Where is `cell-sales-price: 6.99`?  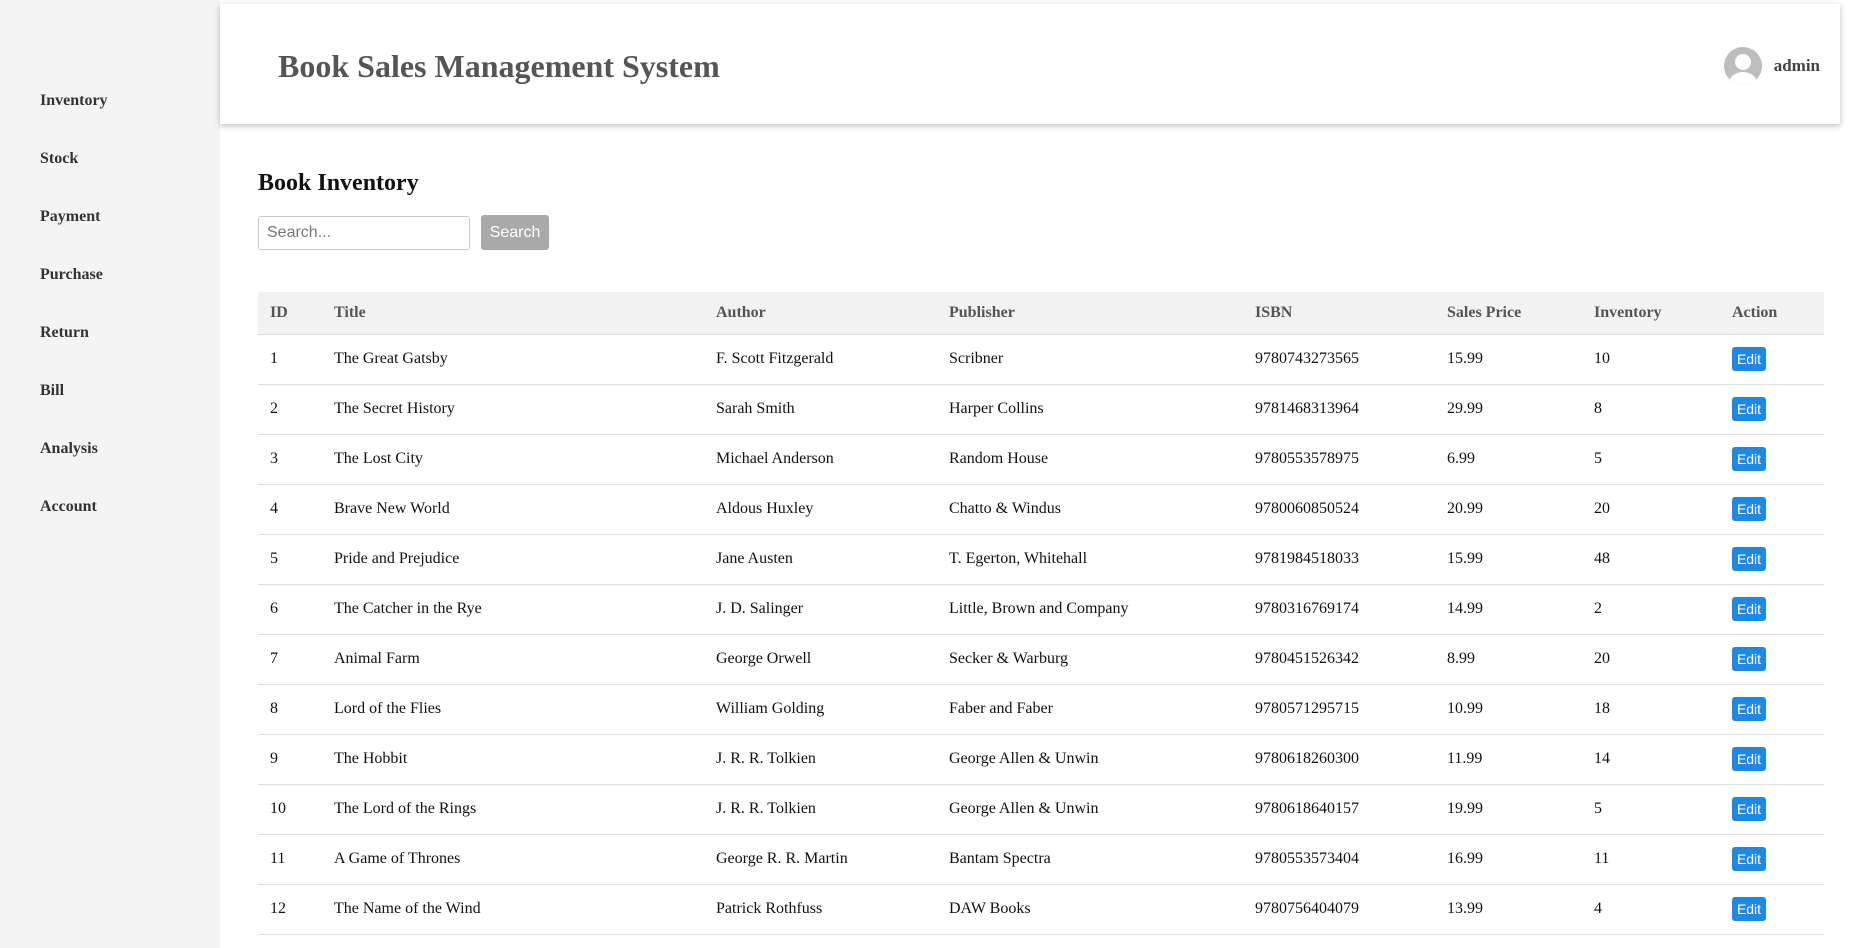
cell-sales-price: 6.99 is located at coordinates (1508, 459).